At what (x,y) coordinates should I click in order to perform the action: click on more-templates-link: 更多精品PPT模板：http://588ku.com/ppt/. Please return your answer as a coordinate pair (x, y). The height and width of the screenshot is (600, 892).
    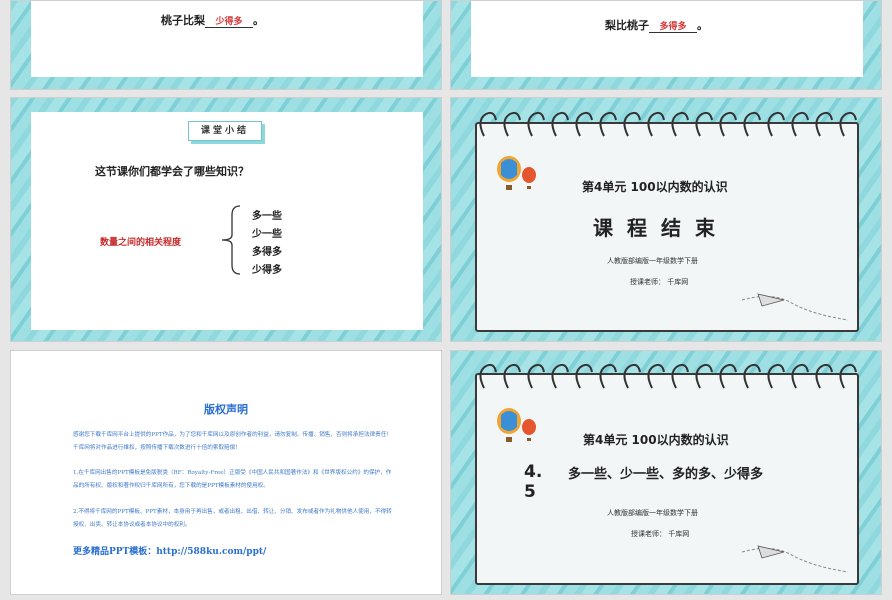
    Looking at the image, I should click on (170, 552).